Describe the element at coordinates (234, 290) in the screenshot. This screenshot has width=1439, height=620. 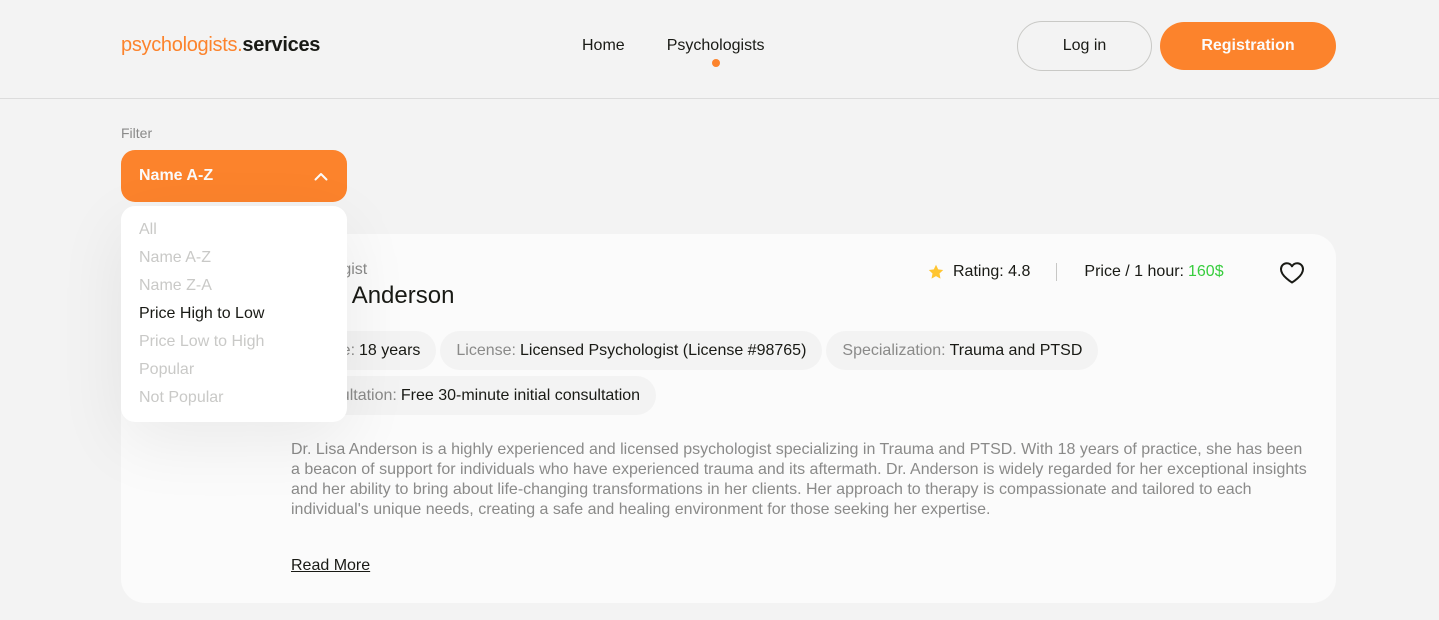
I see `filter-option-name-z-a: Name Z-A` at that location.